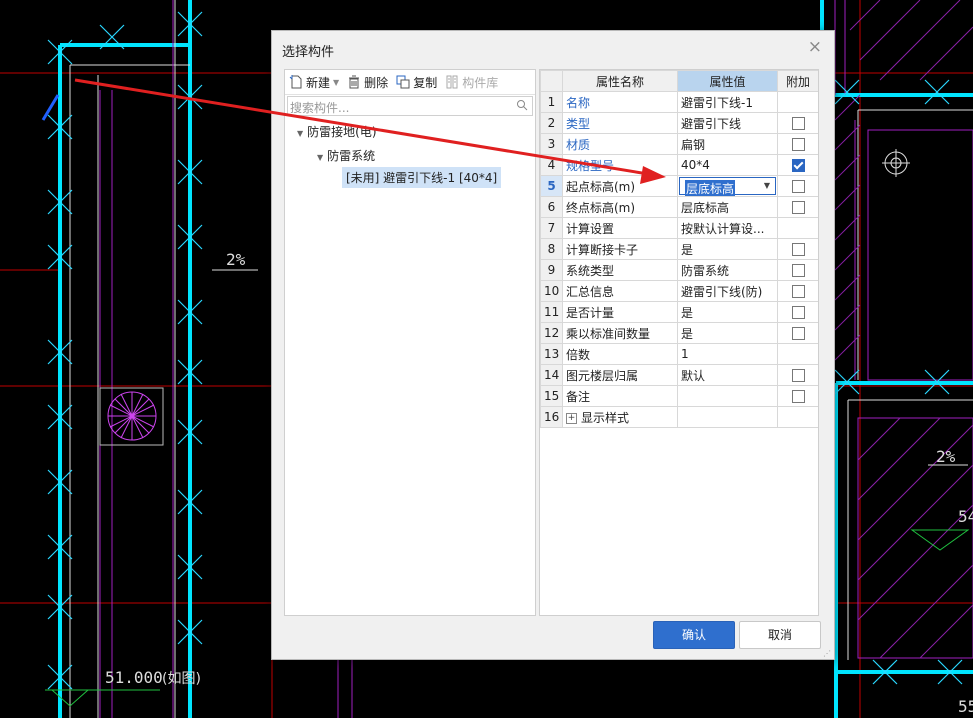 The width and height of the screenshot is (973, 718). What do you see at coordinates (342, 132) in the screenshot?
I see `tree-node-label: 防雷接地(电)` at bounding box center [342, 132].